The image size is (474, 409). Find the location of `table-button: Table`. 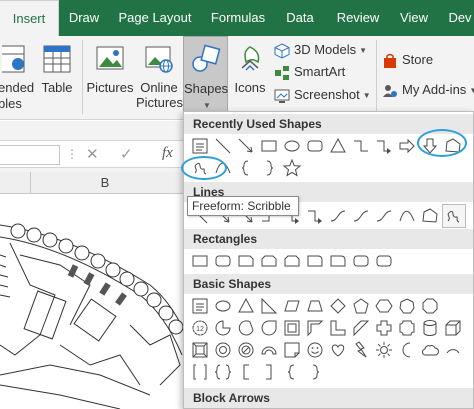

table-button: Table is located at coordinates (57, 76).